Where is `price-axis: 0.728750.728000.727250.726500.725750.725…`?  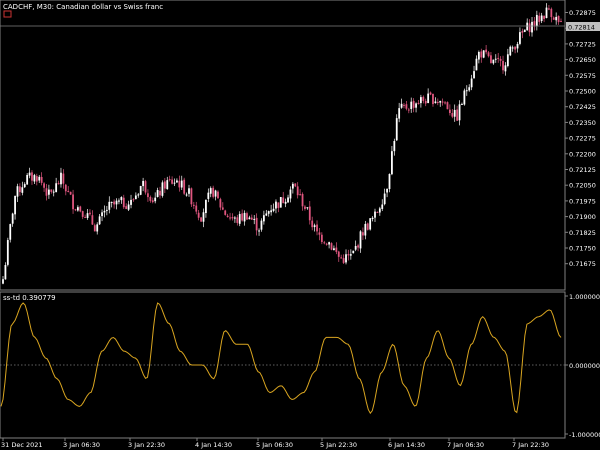 price-axis: 0.728750.728000.727250.726500.725750.725… is located at coordinates (580, 138).